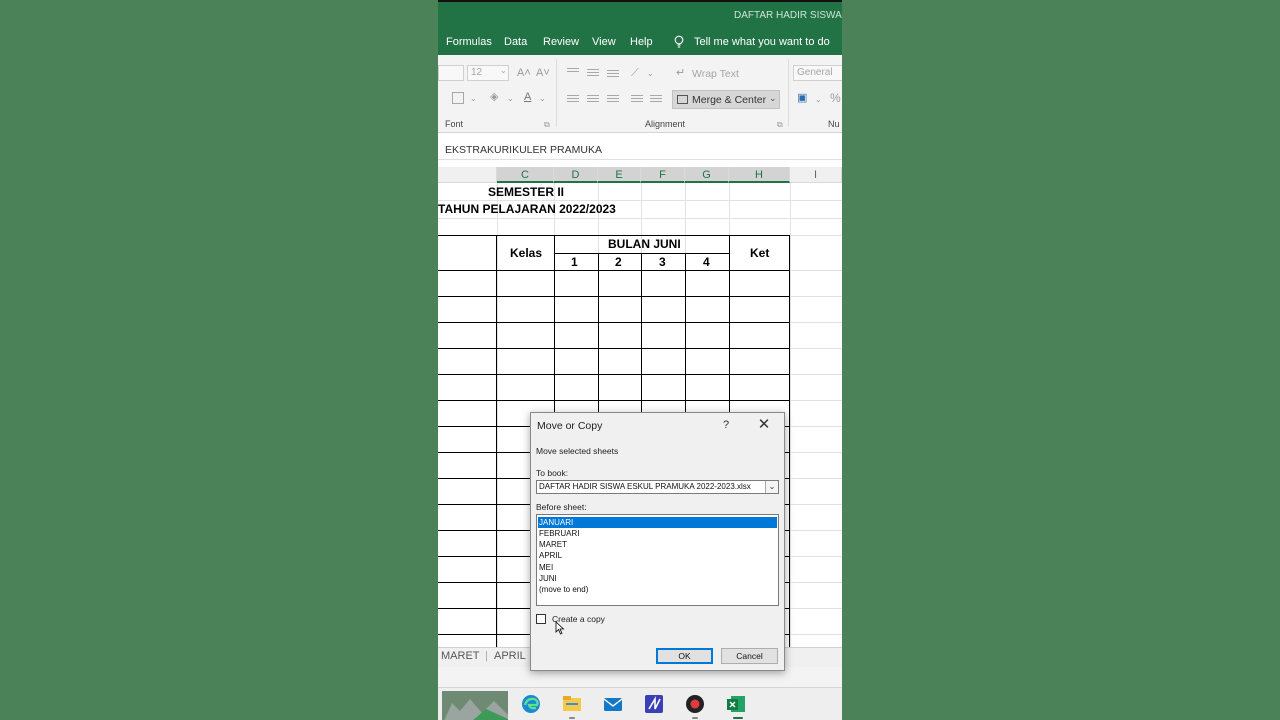 The height and width of the screenshot is (720, 1280). What do you see at coordinates (759, 175) in the screenshot?
I see `column-header-h: H` at bounding box center [759, 175].